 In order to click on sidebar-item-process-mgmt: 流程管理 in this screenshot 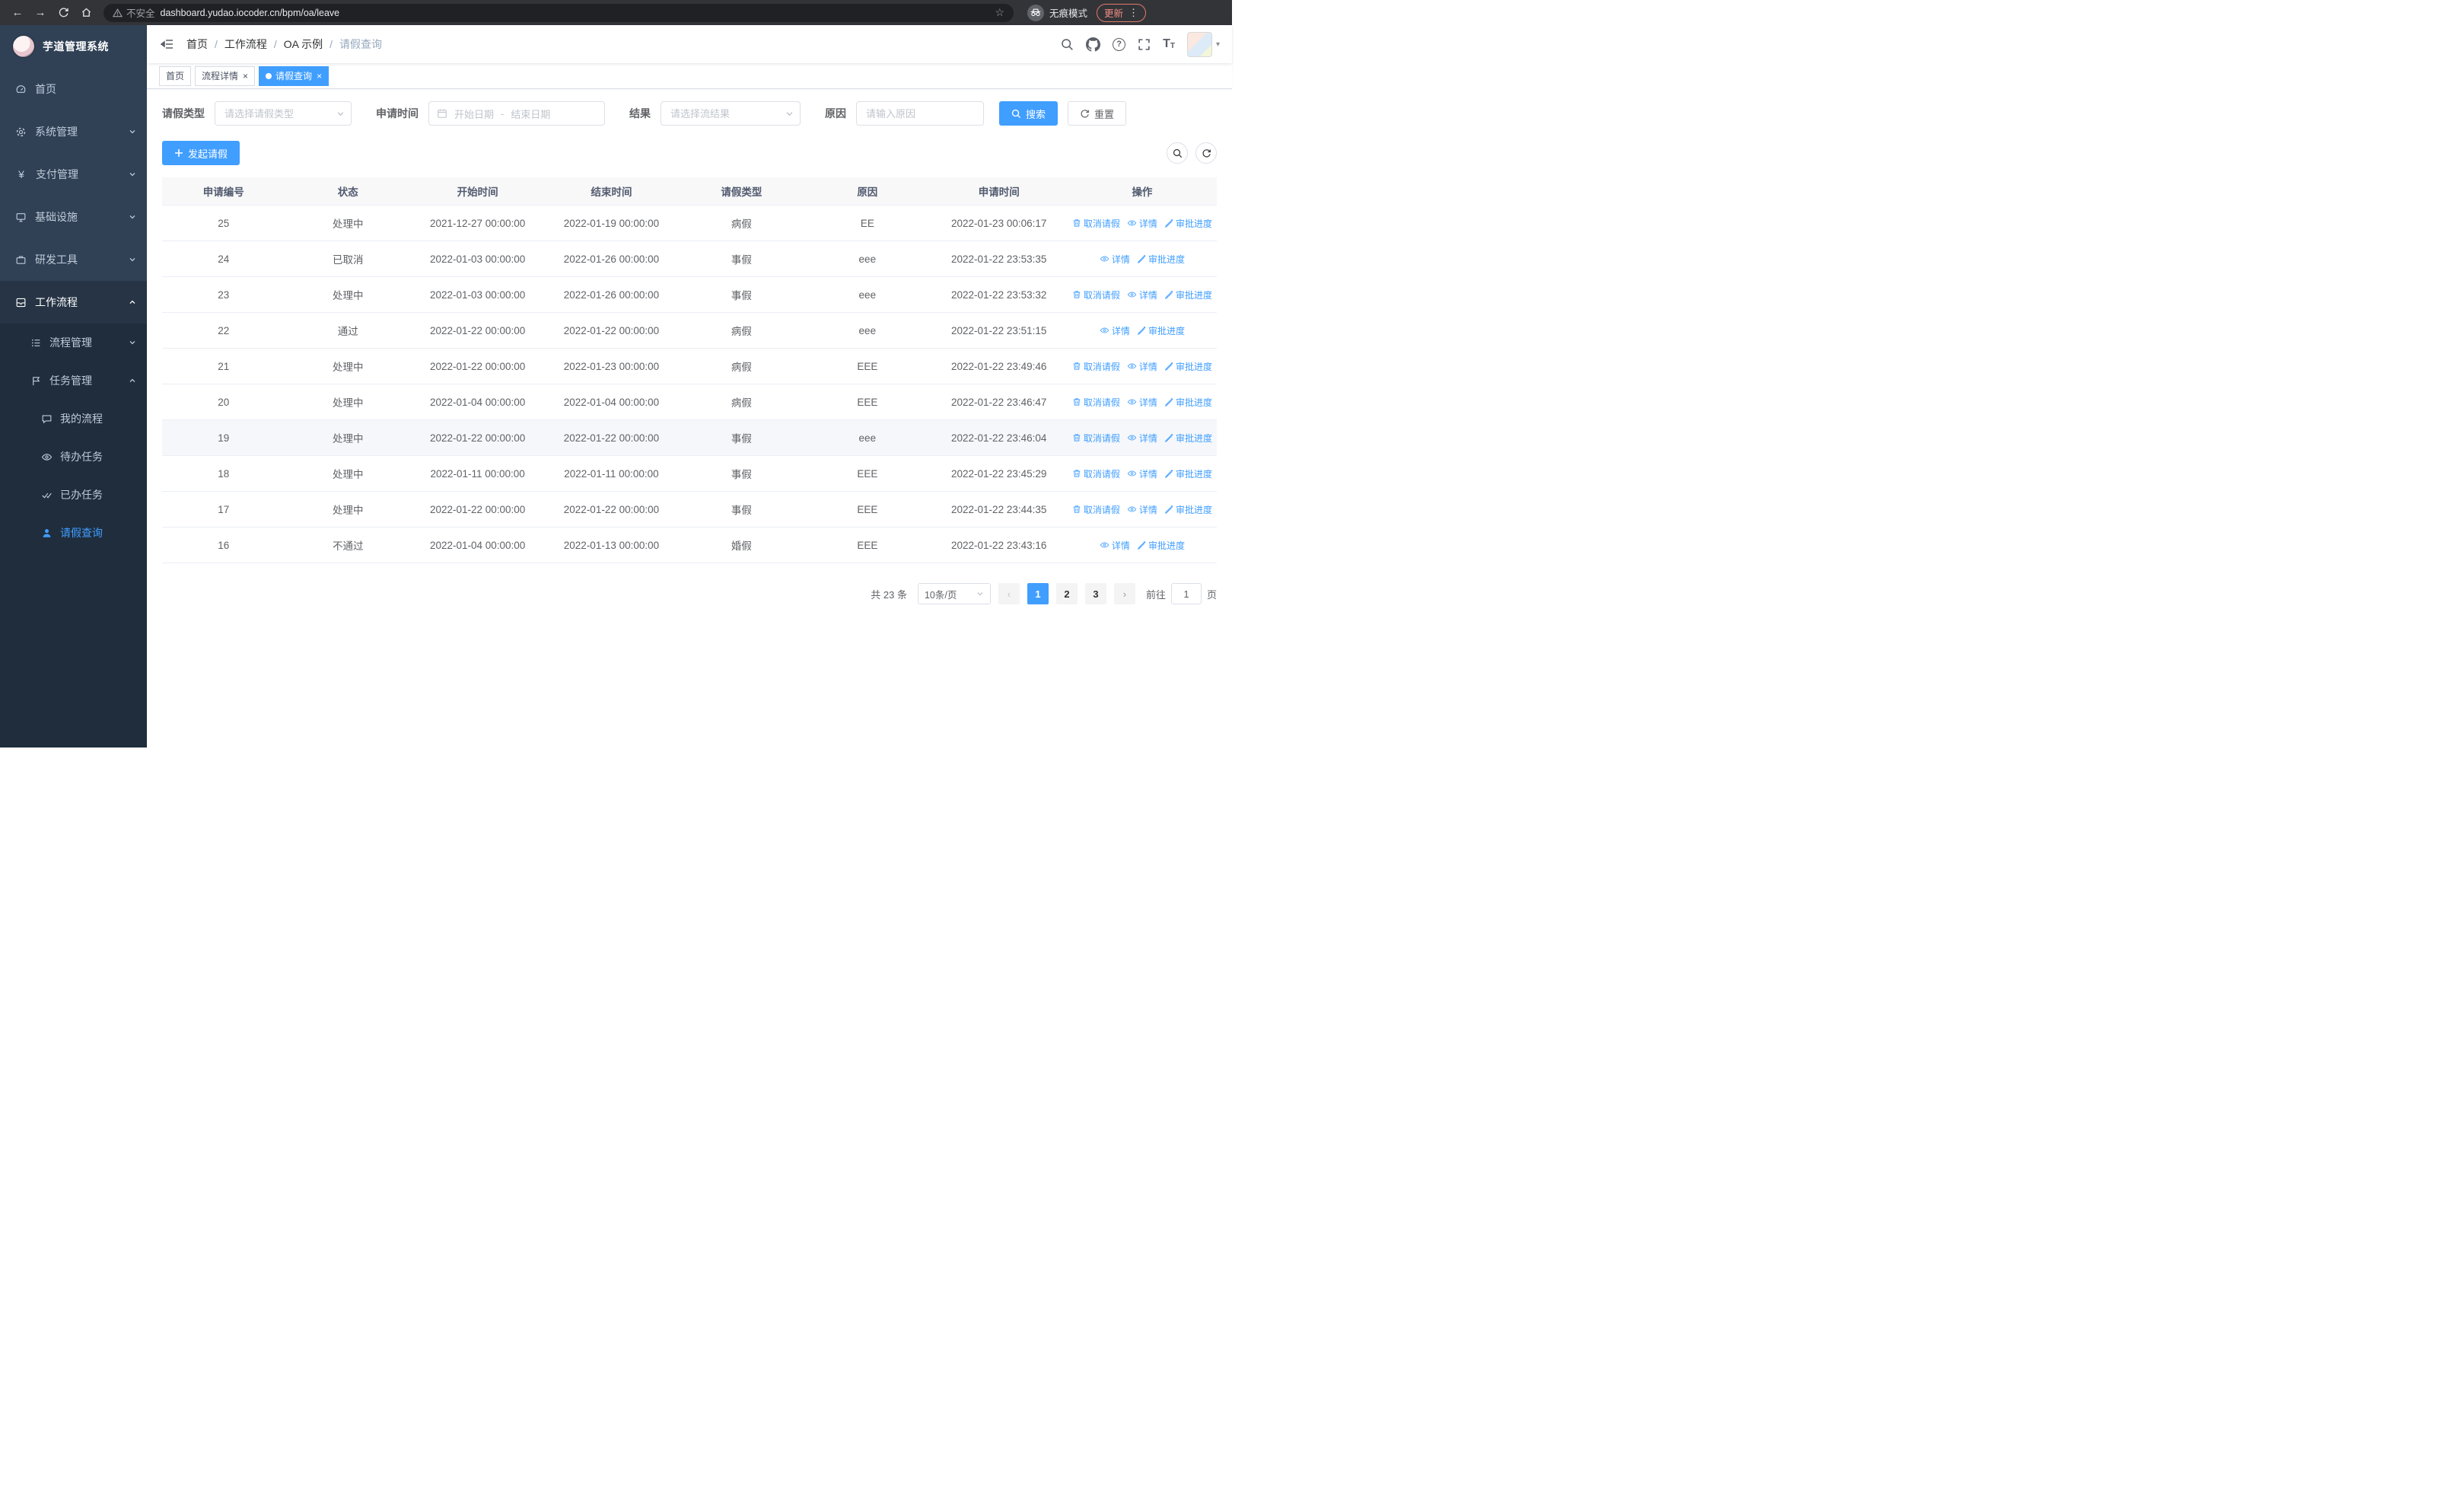, I will do `click(73, 343)`.